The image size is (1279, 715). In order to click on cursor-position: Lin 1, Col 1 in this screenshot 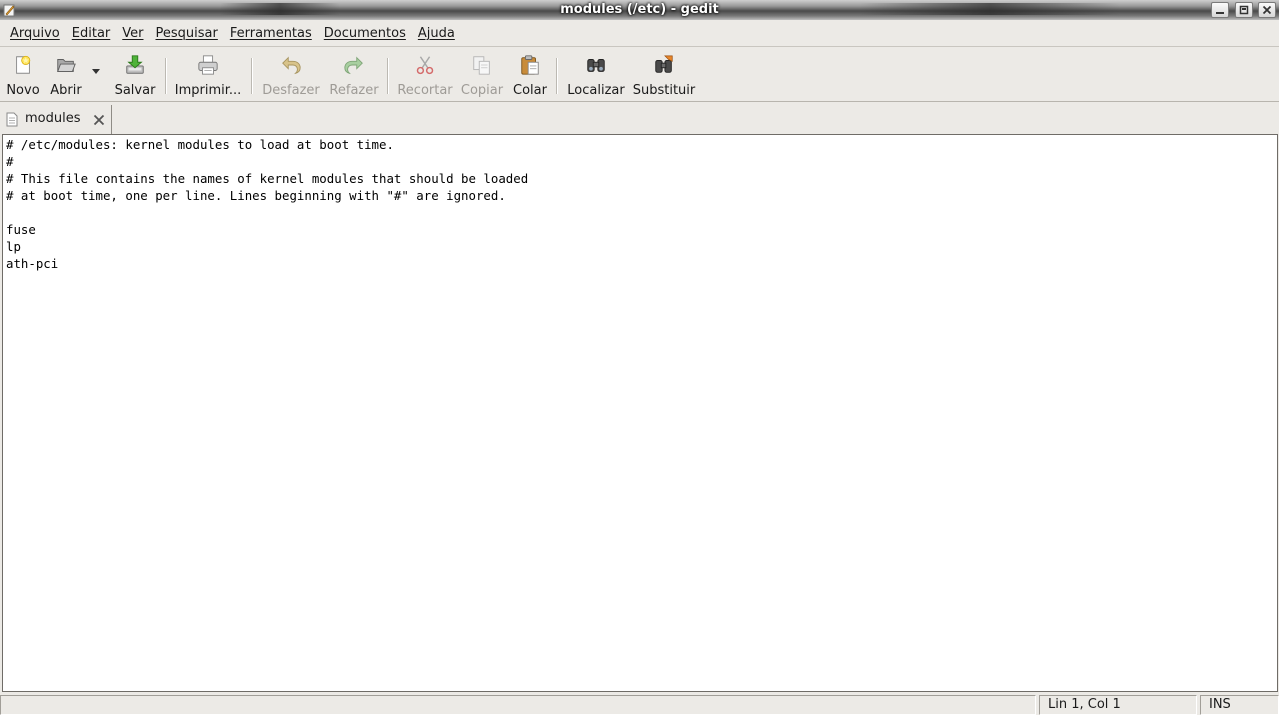, I will do `click(1118, 705)`.